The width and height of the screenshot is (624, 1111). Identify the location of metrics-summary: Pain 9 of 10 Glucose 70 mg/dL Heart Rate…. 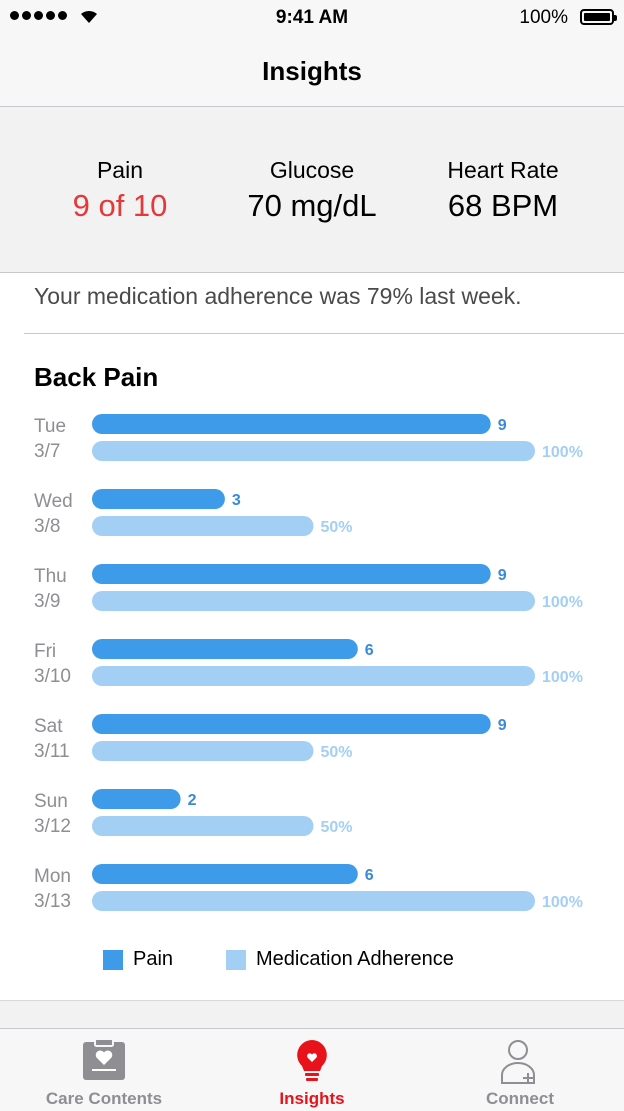
(312, 190).